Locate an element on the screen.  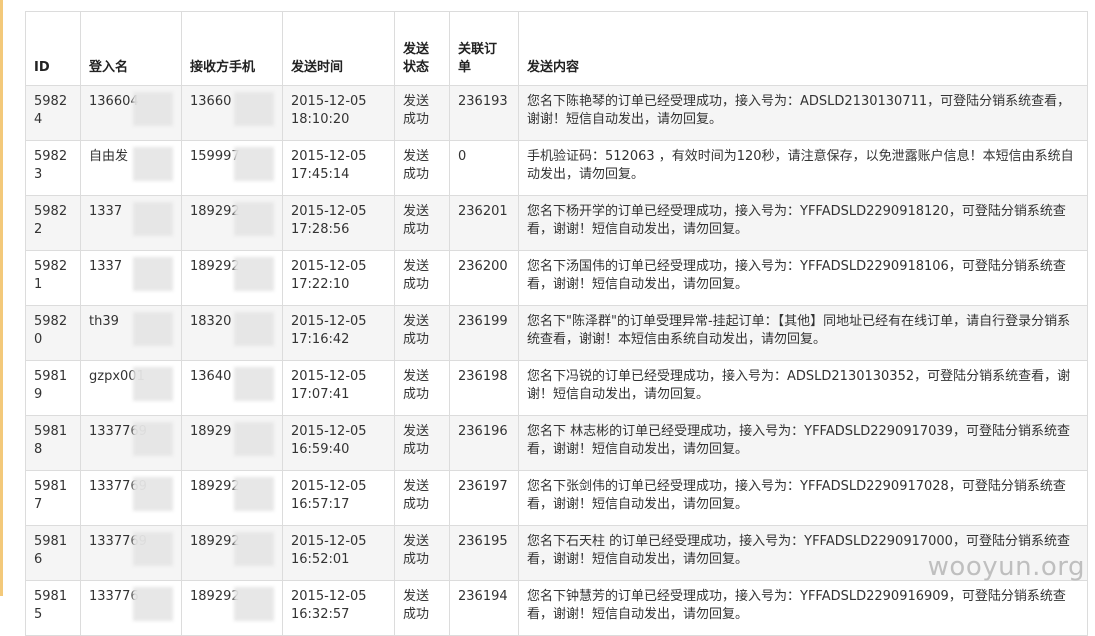
cell-time: 2015-12-05 17:16:42 is located at coordinates (338, 333).